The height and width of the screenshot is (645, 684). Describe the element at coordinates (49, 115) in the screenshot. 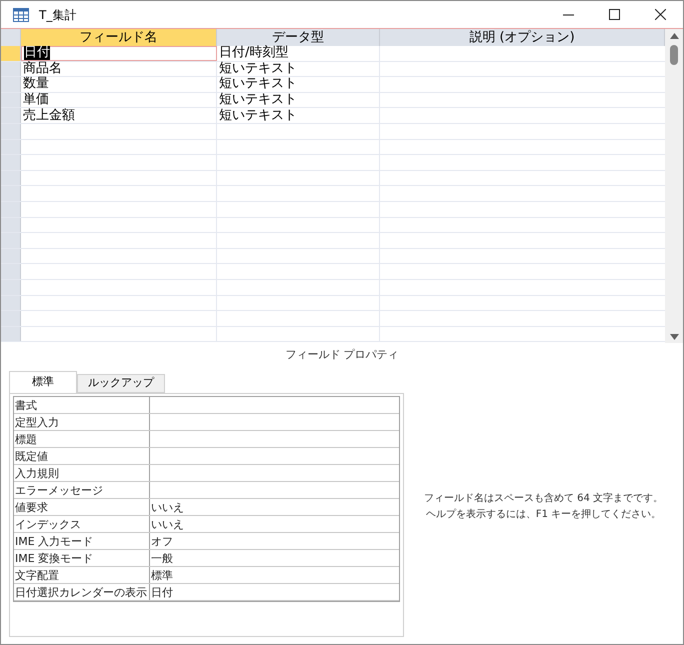

I see `table-cell: 売上金額` at that location.